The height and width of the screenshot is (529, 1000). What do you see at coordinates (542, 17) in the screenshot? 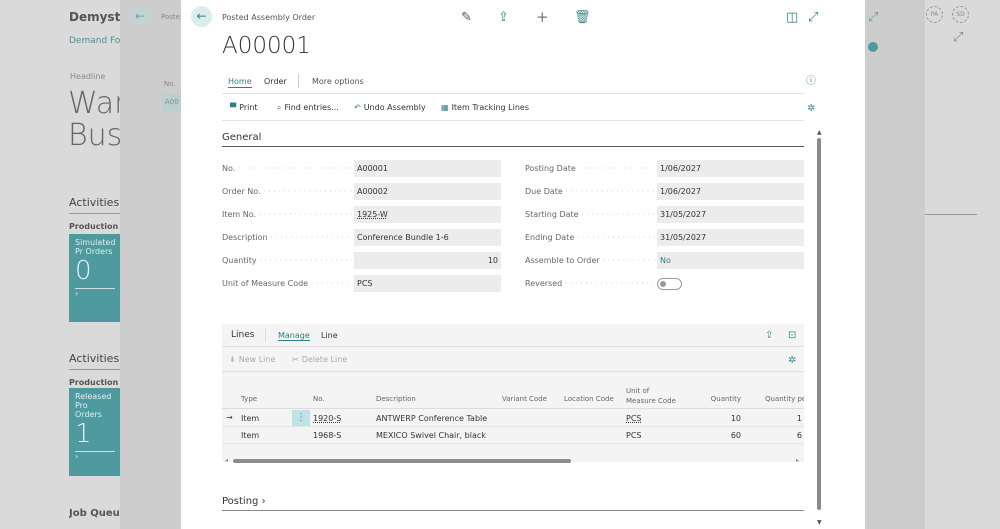
I see `new-plus-icon: +` at bounding box center [542, 17].